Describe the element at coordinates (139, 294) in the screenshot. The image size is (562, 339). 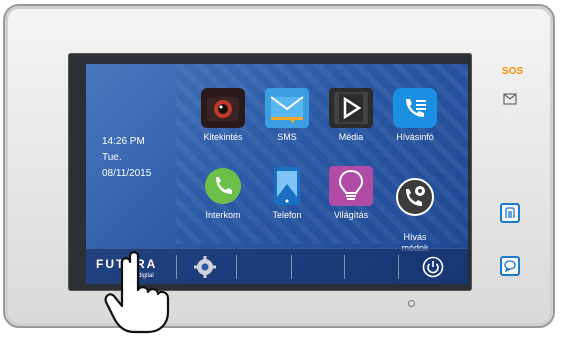
I see `pointing-hand-icon` at that location.